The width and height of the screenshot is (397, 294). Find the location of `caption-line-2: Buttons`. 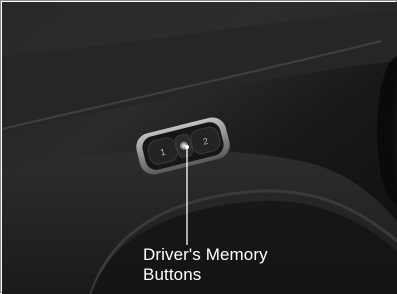

caption-line-2: Buttons is located at coordinates (172, 274).